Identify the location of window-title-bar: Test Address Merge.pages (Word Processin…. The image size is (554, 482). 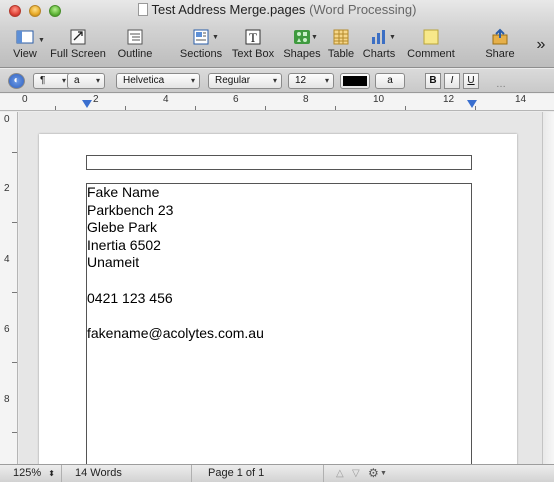
(277, 11).